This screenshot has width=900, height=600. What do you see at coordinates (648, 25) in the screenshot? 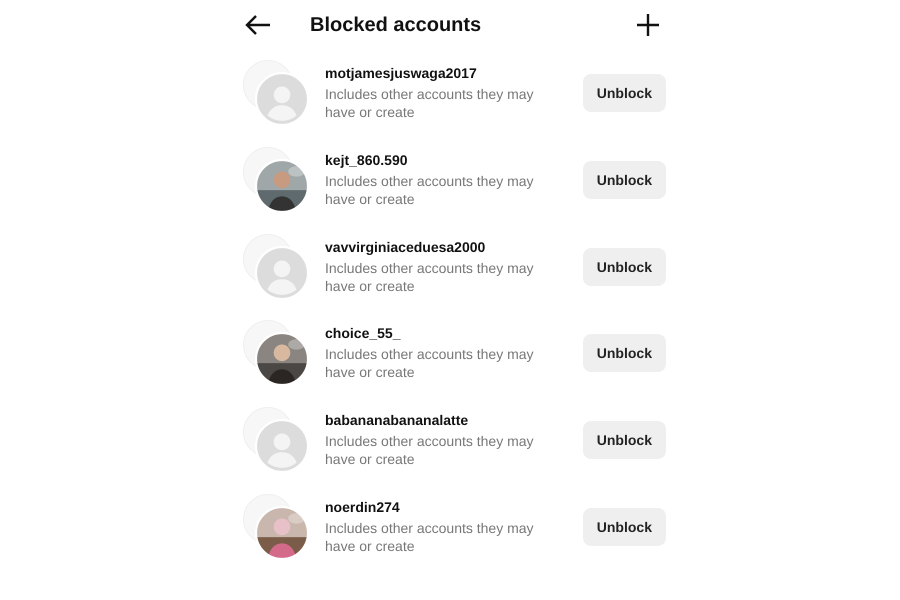
I see `add-icon` at bounding box center [648, 25].